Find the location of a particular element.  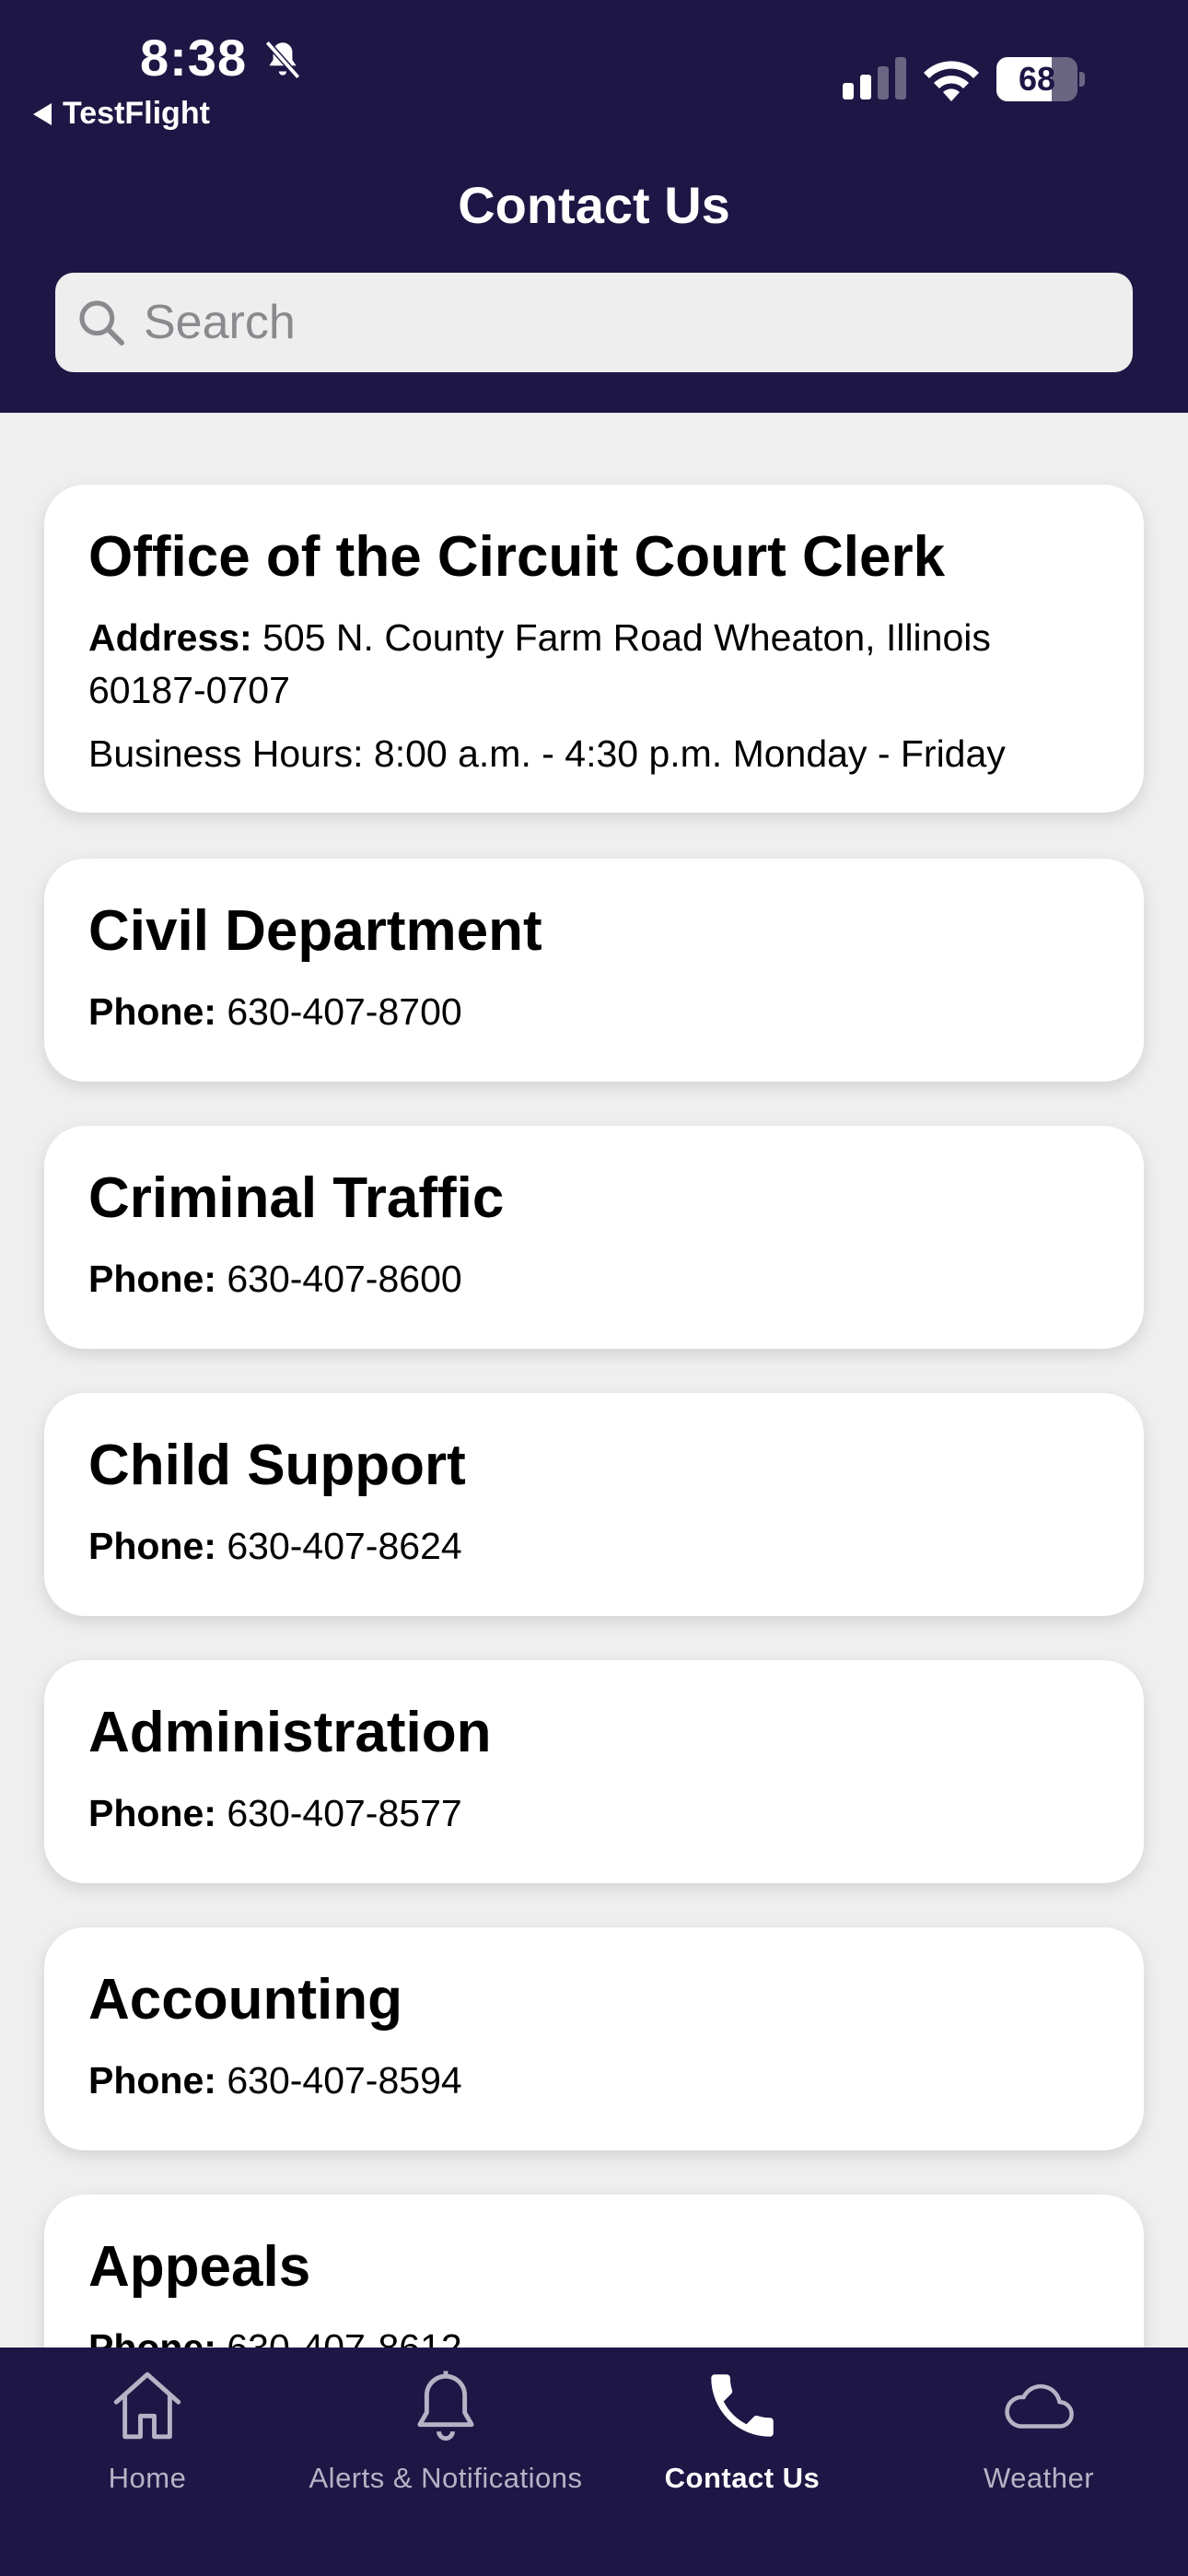

contact-card-accounting: Accounting Phone: 630-407-8594 is located at coordinates (594, 2038).